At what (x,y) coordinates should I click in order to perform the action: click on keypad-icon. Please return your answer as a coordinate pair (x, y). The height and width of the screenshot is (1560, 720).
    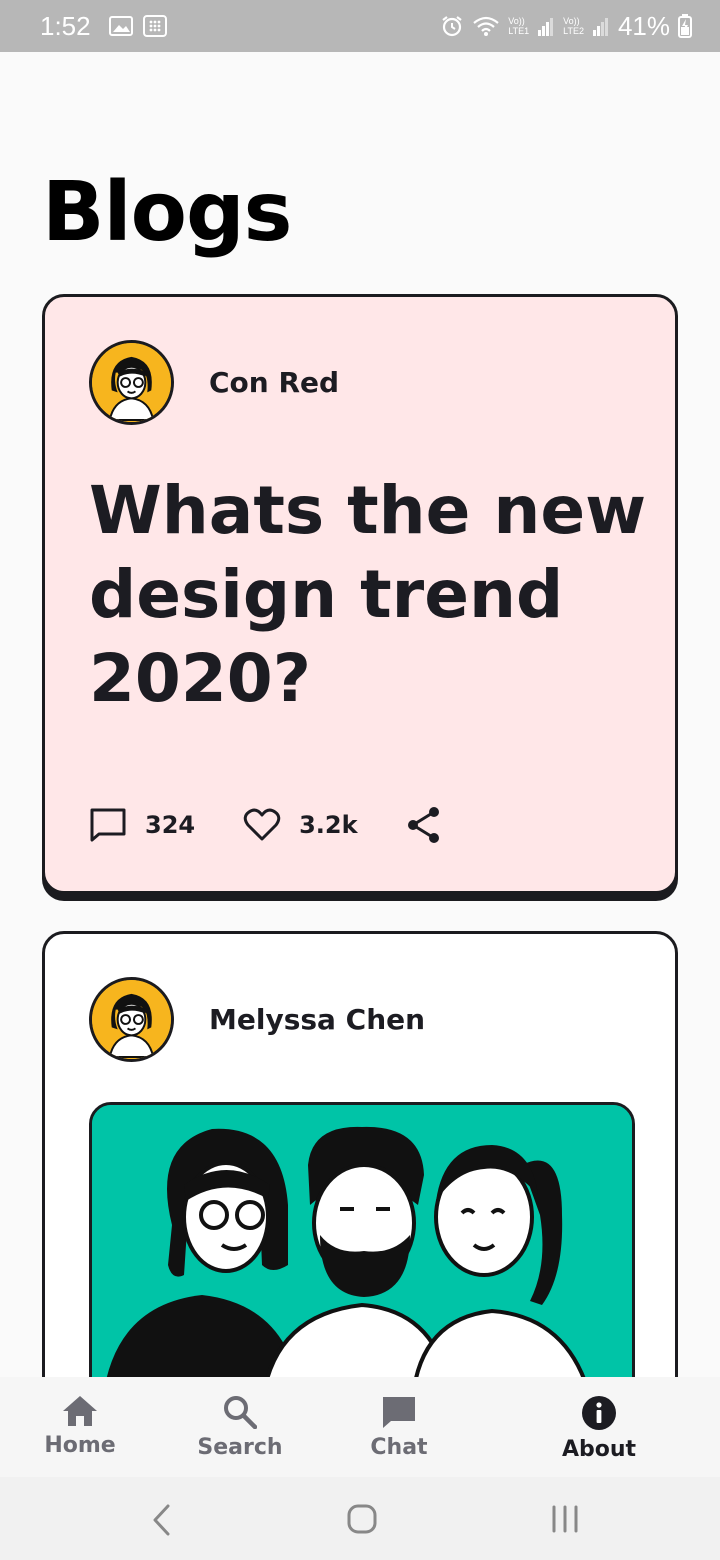
    Looking at the image, I should click on (154, 26).